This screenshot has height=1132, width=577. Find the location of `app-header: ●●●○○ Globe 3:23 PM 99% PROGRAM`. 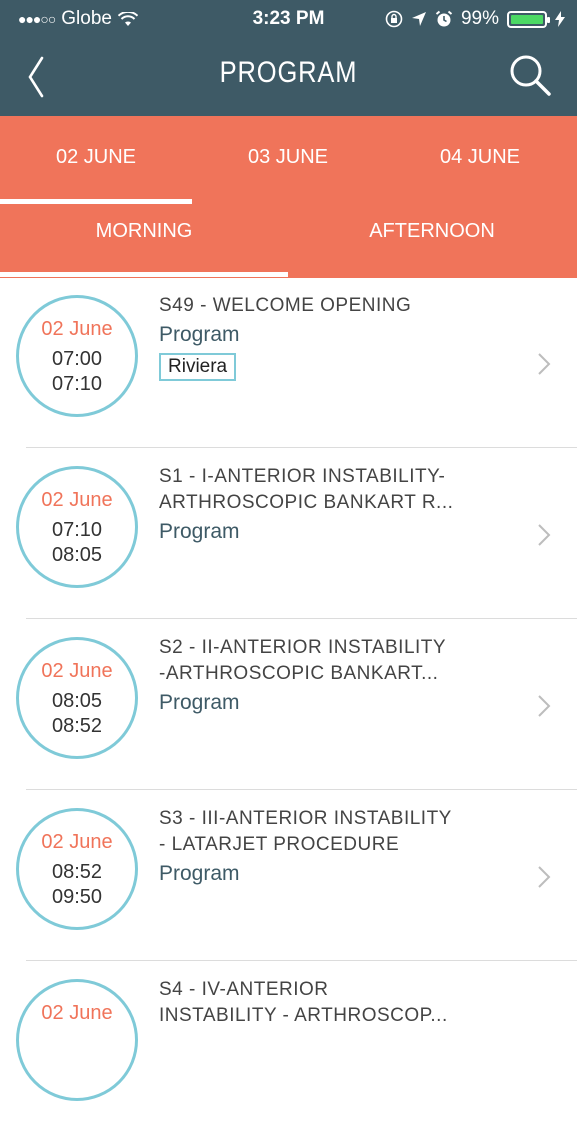

app-header: ●●●○○ Globe 3:23 PM 99% PROGRAM is located at coordinates (288, 58).